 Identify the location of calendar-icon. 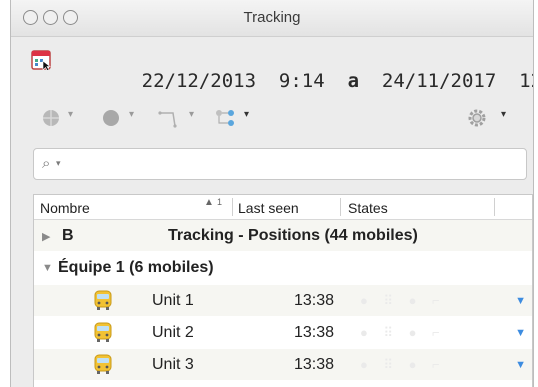
(41, 59).